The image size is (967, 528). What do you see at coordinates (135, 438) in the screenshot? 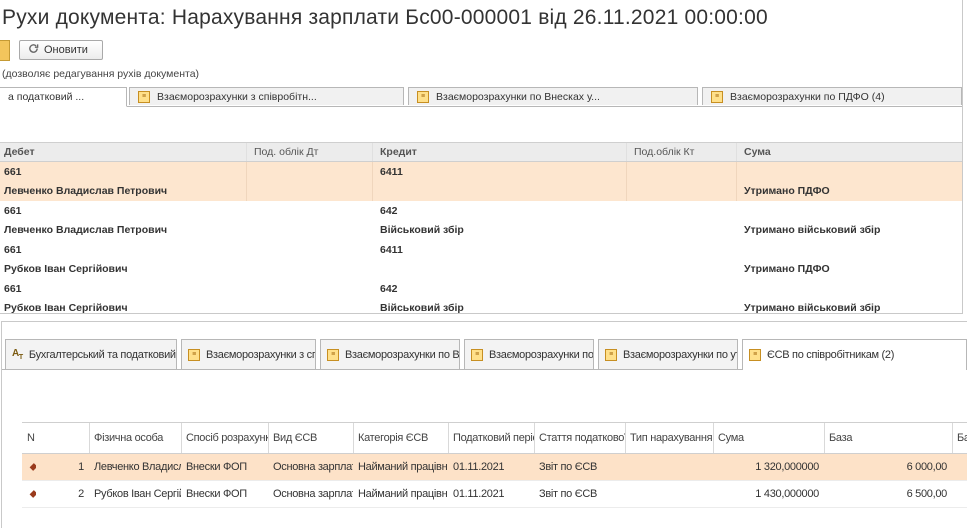
I see `column-header: Фізична особа` at bounding box center [135, 438].